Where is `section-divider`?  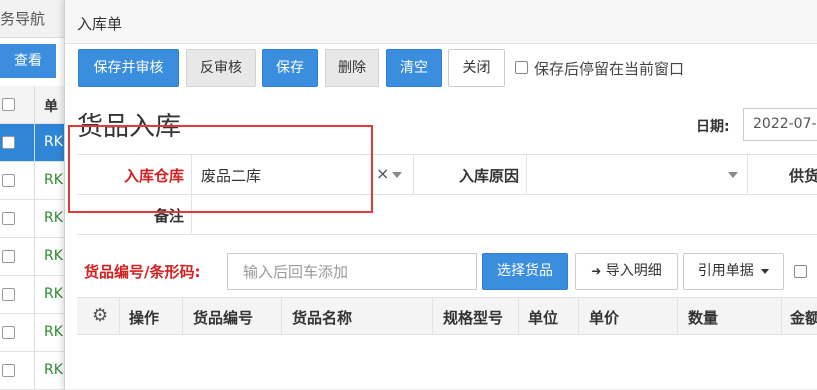
section-divider is located at coordinates (447, 234).